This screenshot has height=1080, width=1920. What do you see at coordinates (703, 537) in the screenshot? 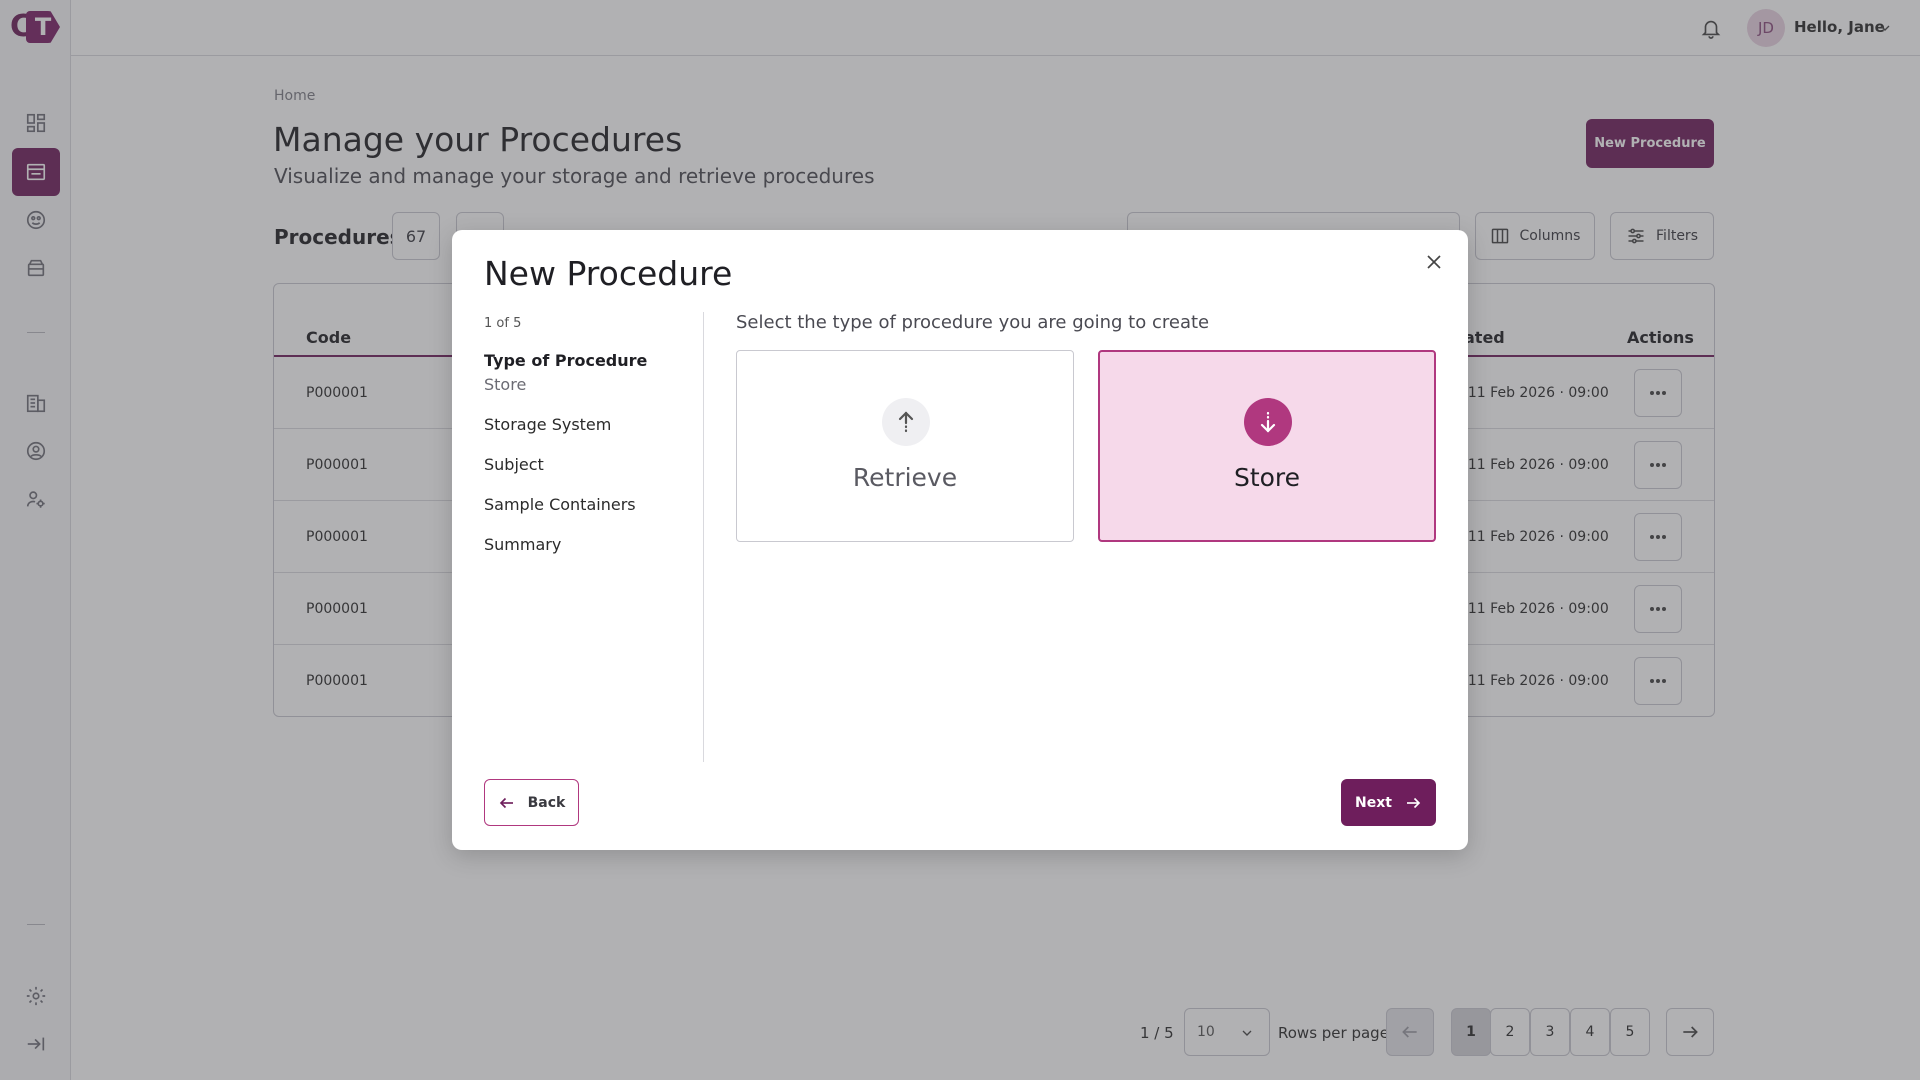
I see `modal-divider` at bounding box center [703, 537].